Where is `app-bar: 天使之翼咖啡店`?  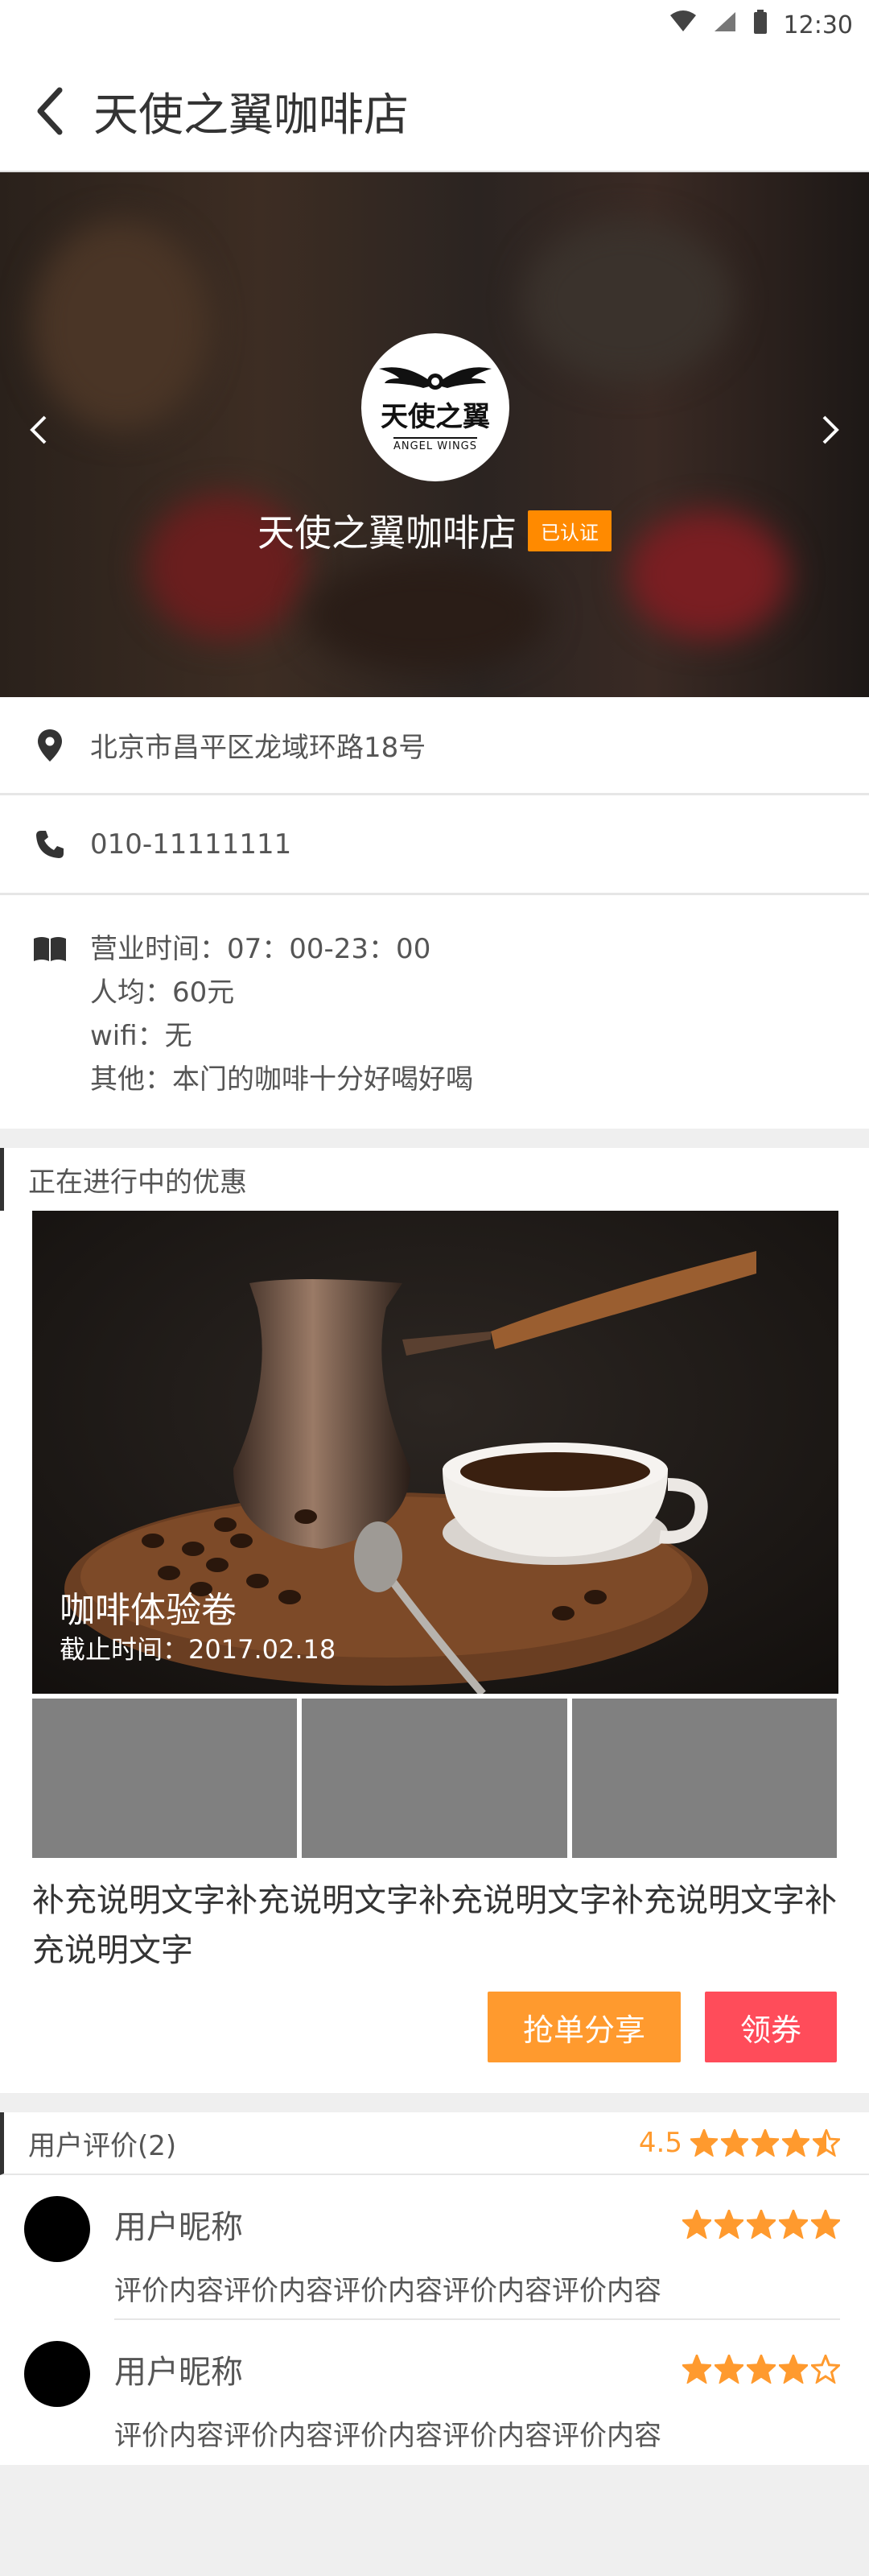 app-bar: 天使之翼咖啡店 is located at coordinates (434, 112).